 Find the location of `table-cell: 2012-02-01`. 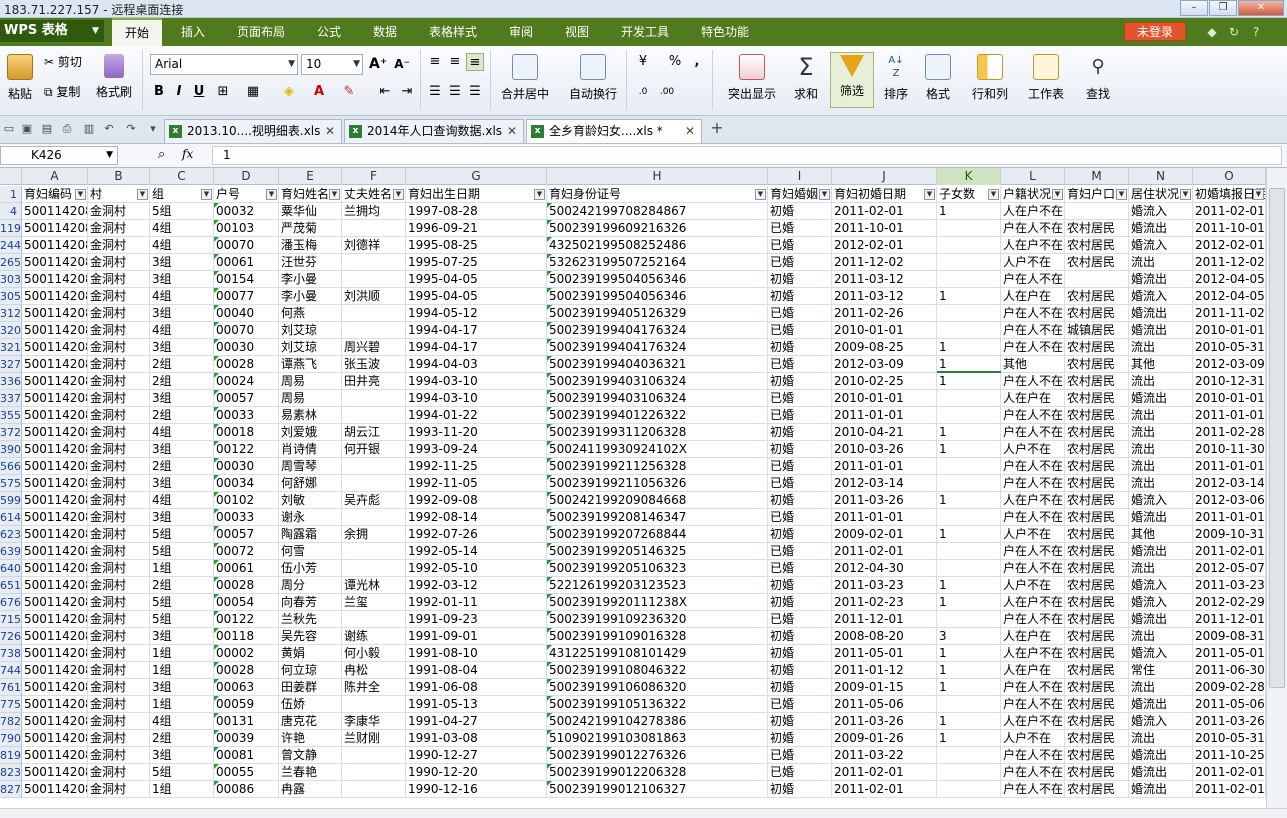

table-cell: 2012-02-01 is located at coordinates (884, 245).